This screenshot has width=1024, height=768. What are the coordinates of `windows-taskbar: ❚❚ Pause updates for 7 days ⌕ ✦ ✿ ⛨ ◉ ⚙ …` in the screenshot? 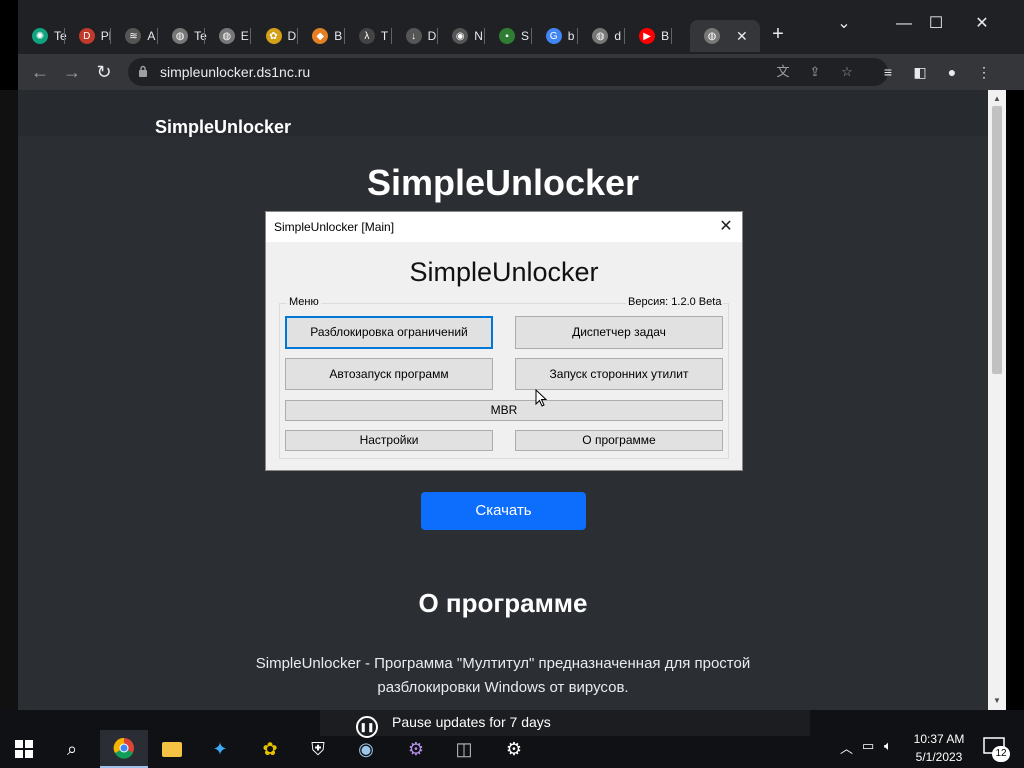 It's located at (512, 739).